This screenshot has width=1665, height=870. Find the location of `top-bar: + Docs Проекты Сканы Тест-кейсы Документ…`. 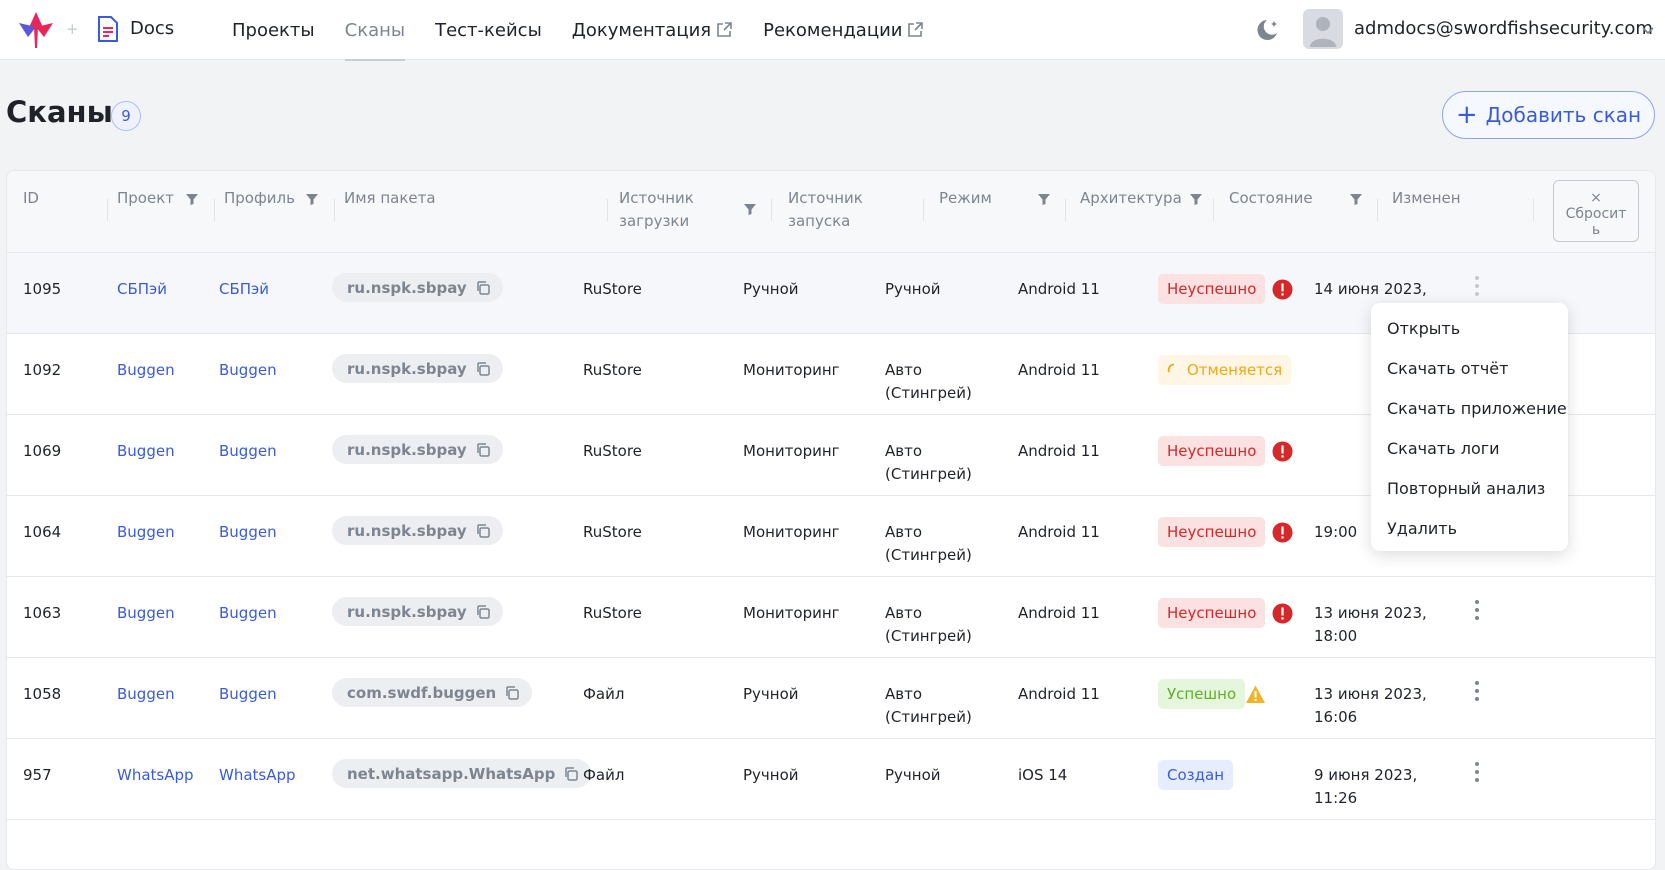

top-bar: + Docs Проекты Сканы Тест-кейсы Документ… is located at coordinates (832, 30).